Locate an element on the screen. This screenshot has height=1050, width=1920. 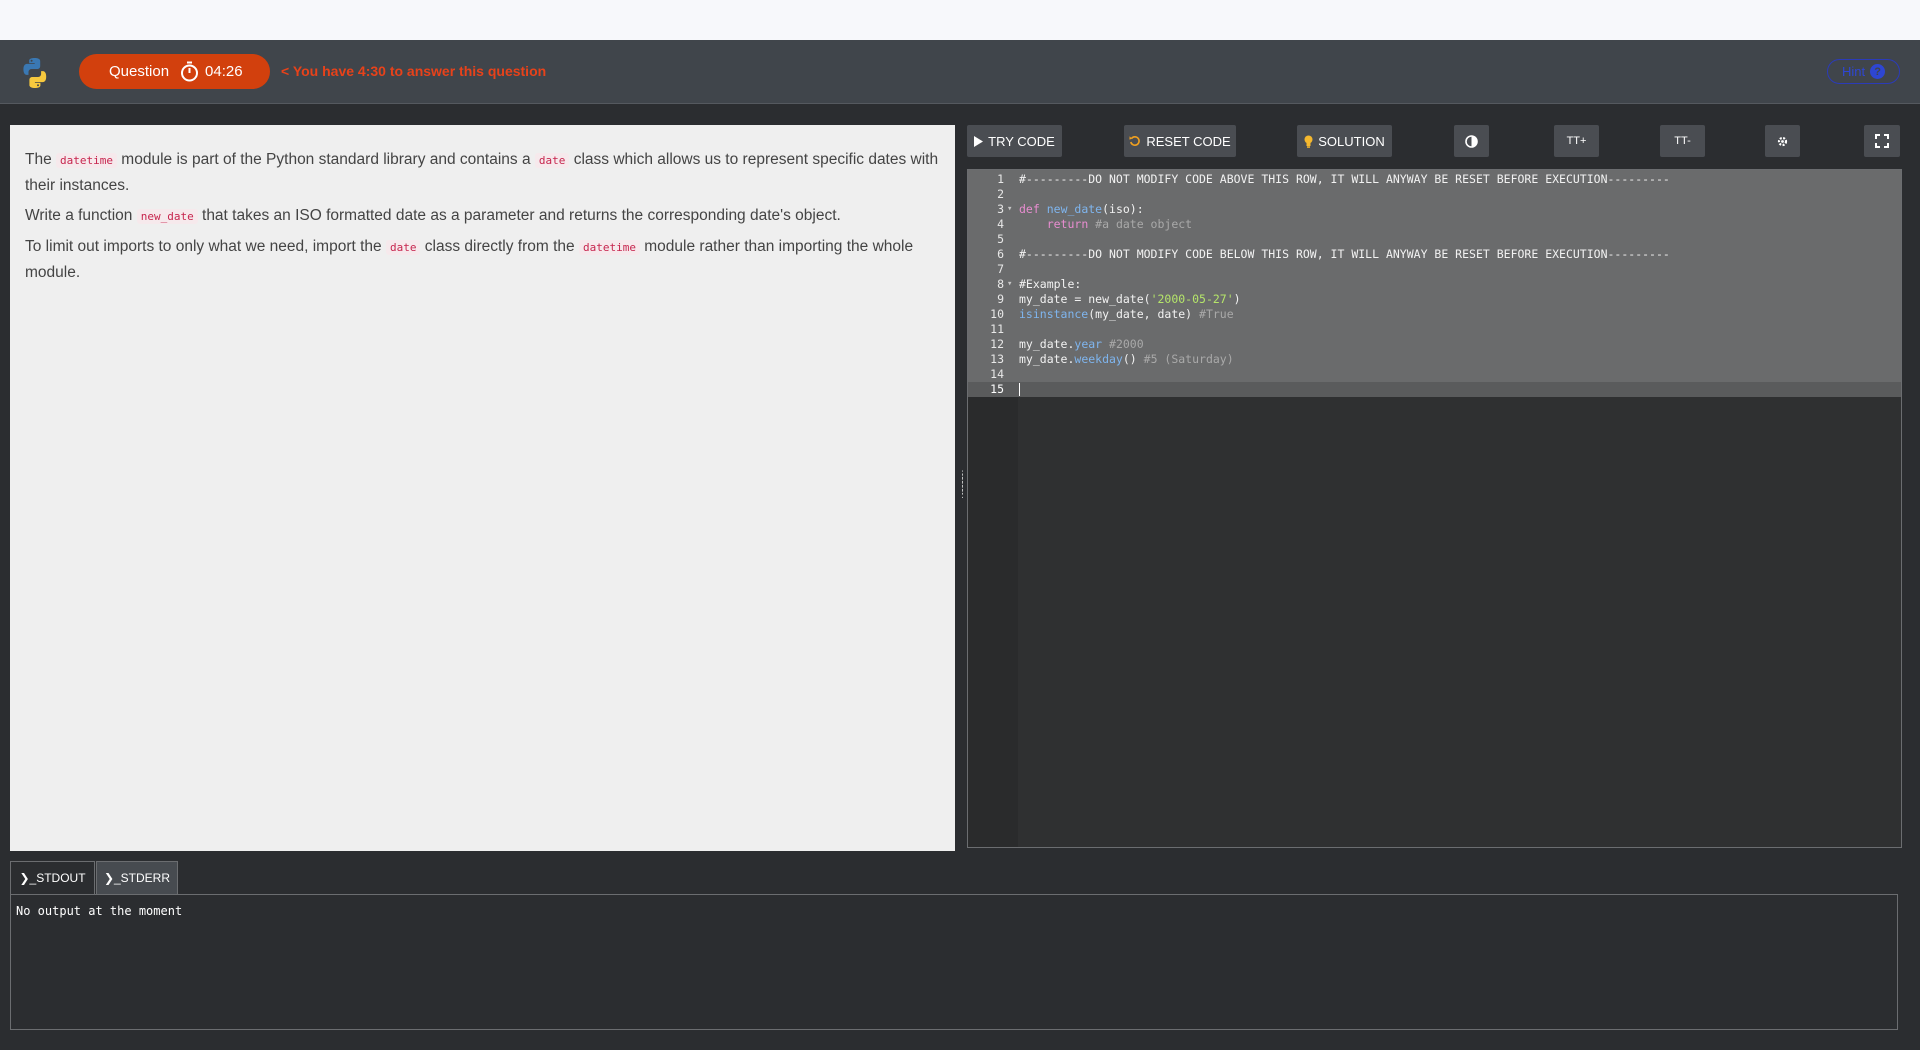
code-function: isinstance is located at coordinates (1054, 314).